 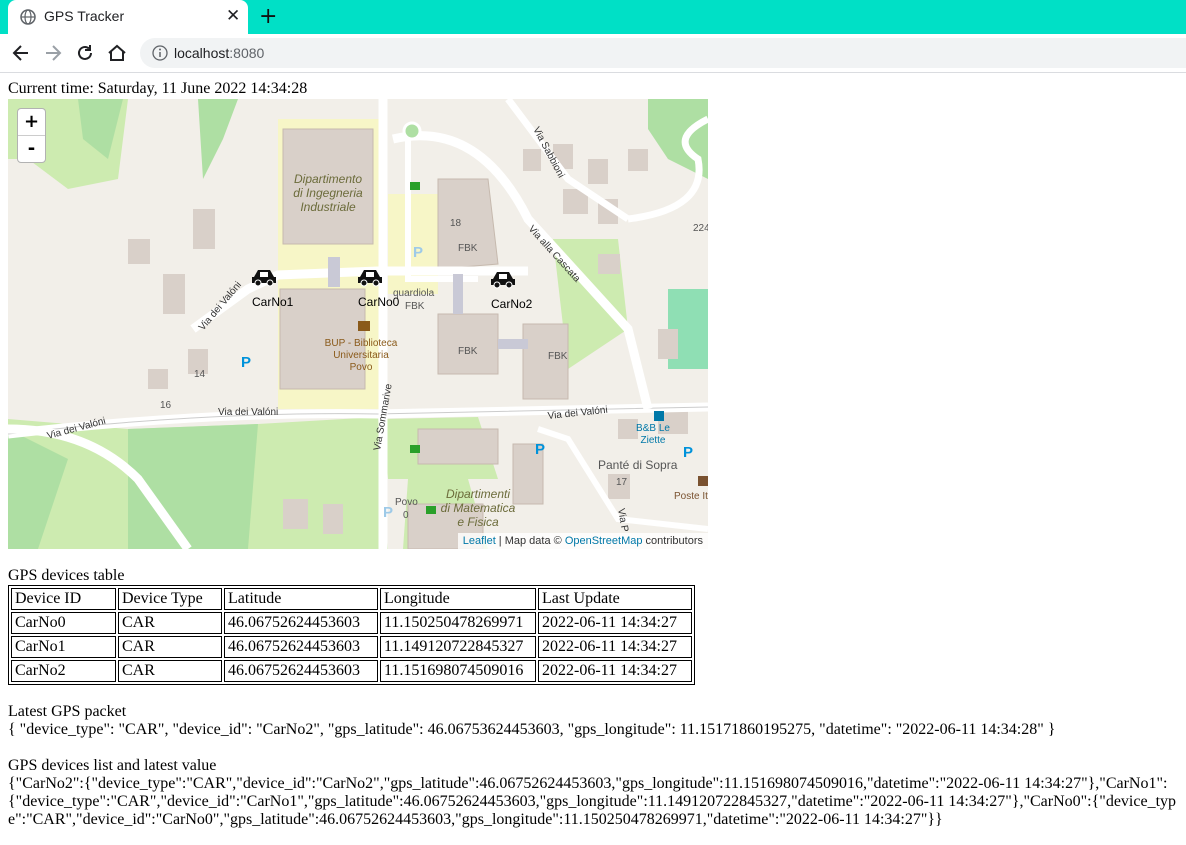 What do you see at coordinates (301, 599) in the screenshot?
I see `header-latitude: Latitude` at bounding box center [301, 599].